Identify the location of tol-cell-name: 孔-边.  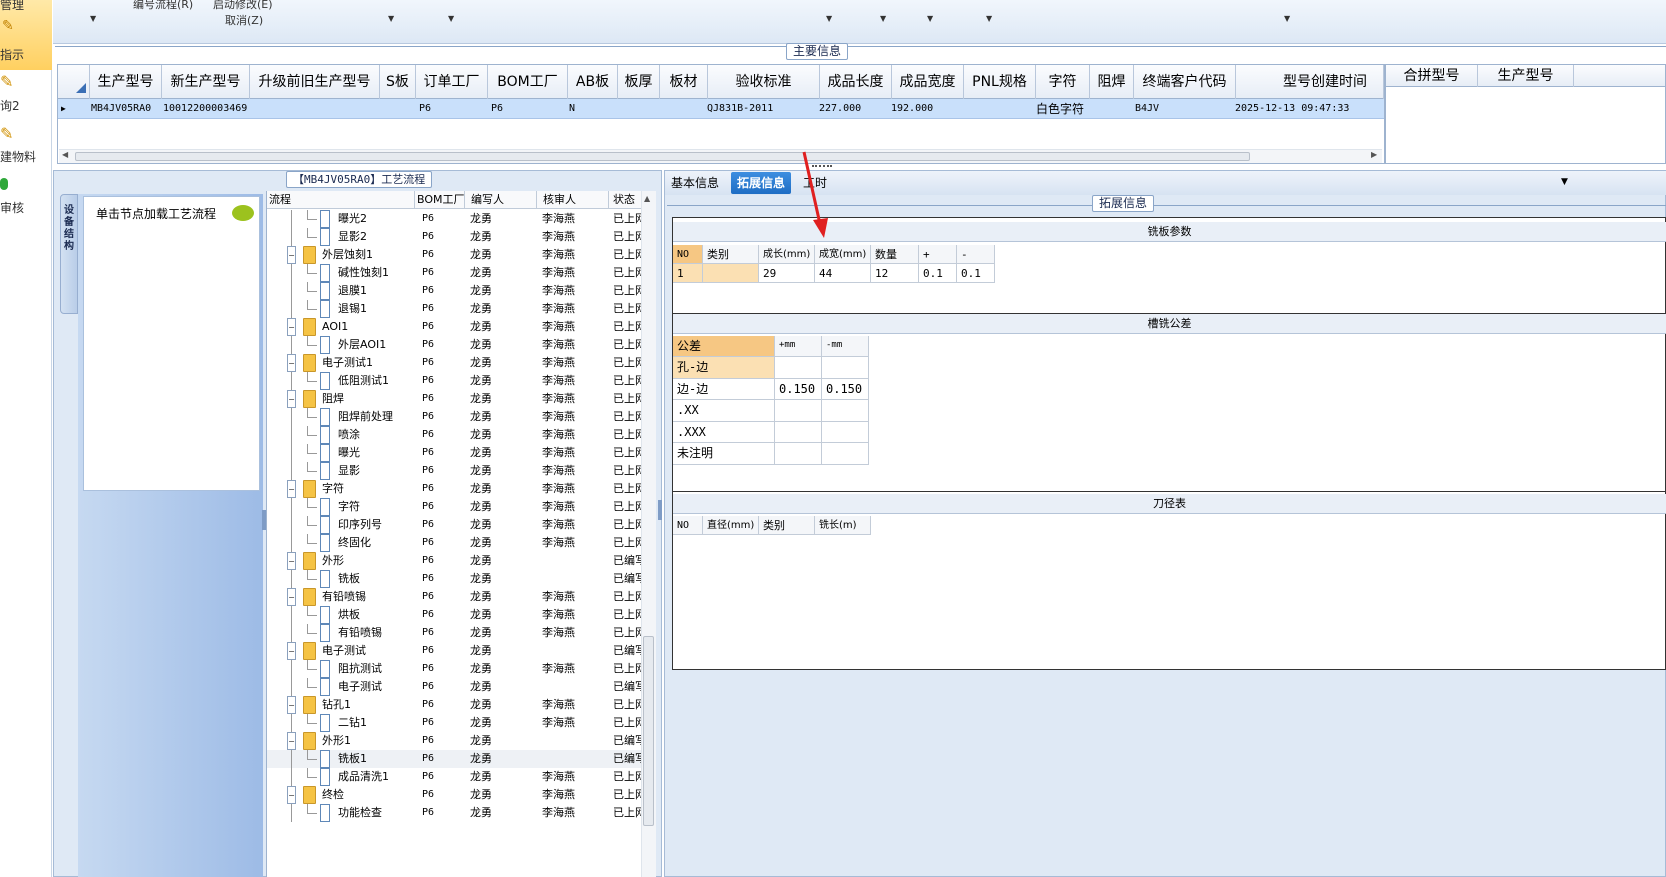
(724, 368).